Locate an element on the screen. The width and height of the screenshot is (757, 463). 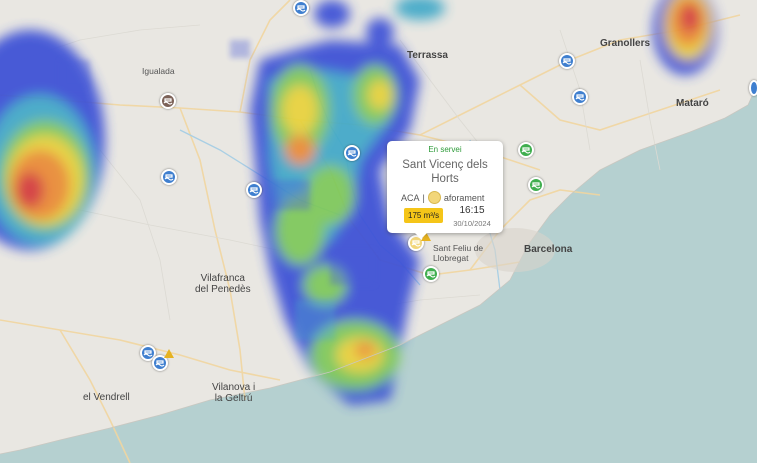
place-label-sant-feliu: Sant Feliu de Llobregat is located at coordinates (458, 253).